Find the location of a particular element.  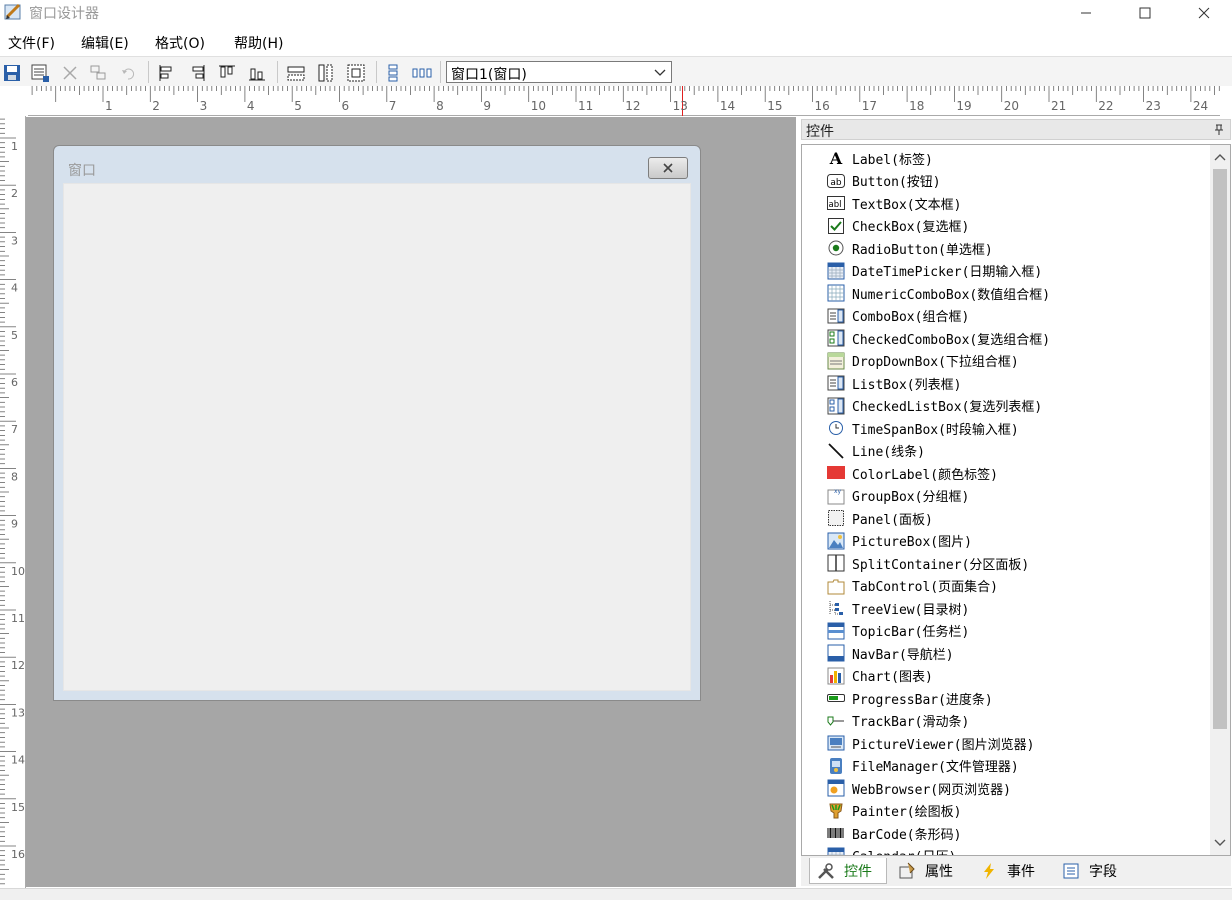

ruler-label: 11 is located at coordinates (18, 618).